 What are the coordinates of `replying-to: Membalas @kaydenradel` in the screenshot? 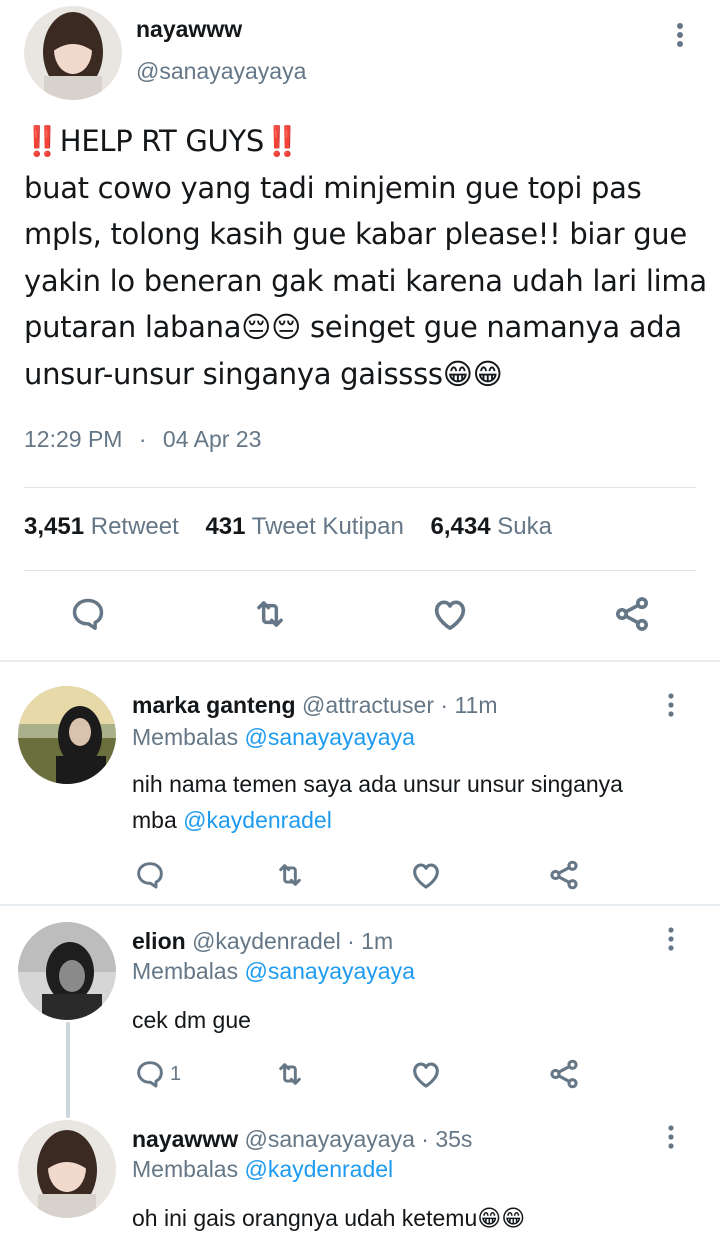 It's located at (263, 1169).